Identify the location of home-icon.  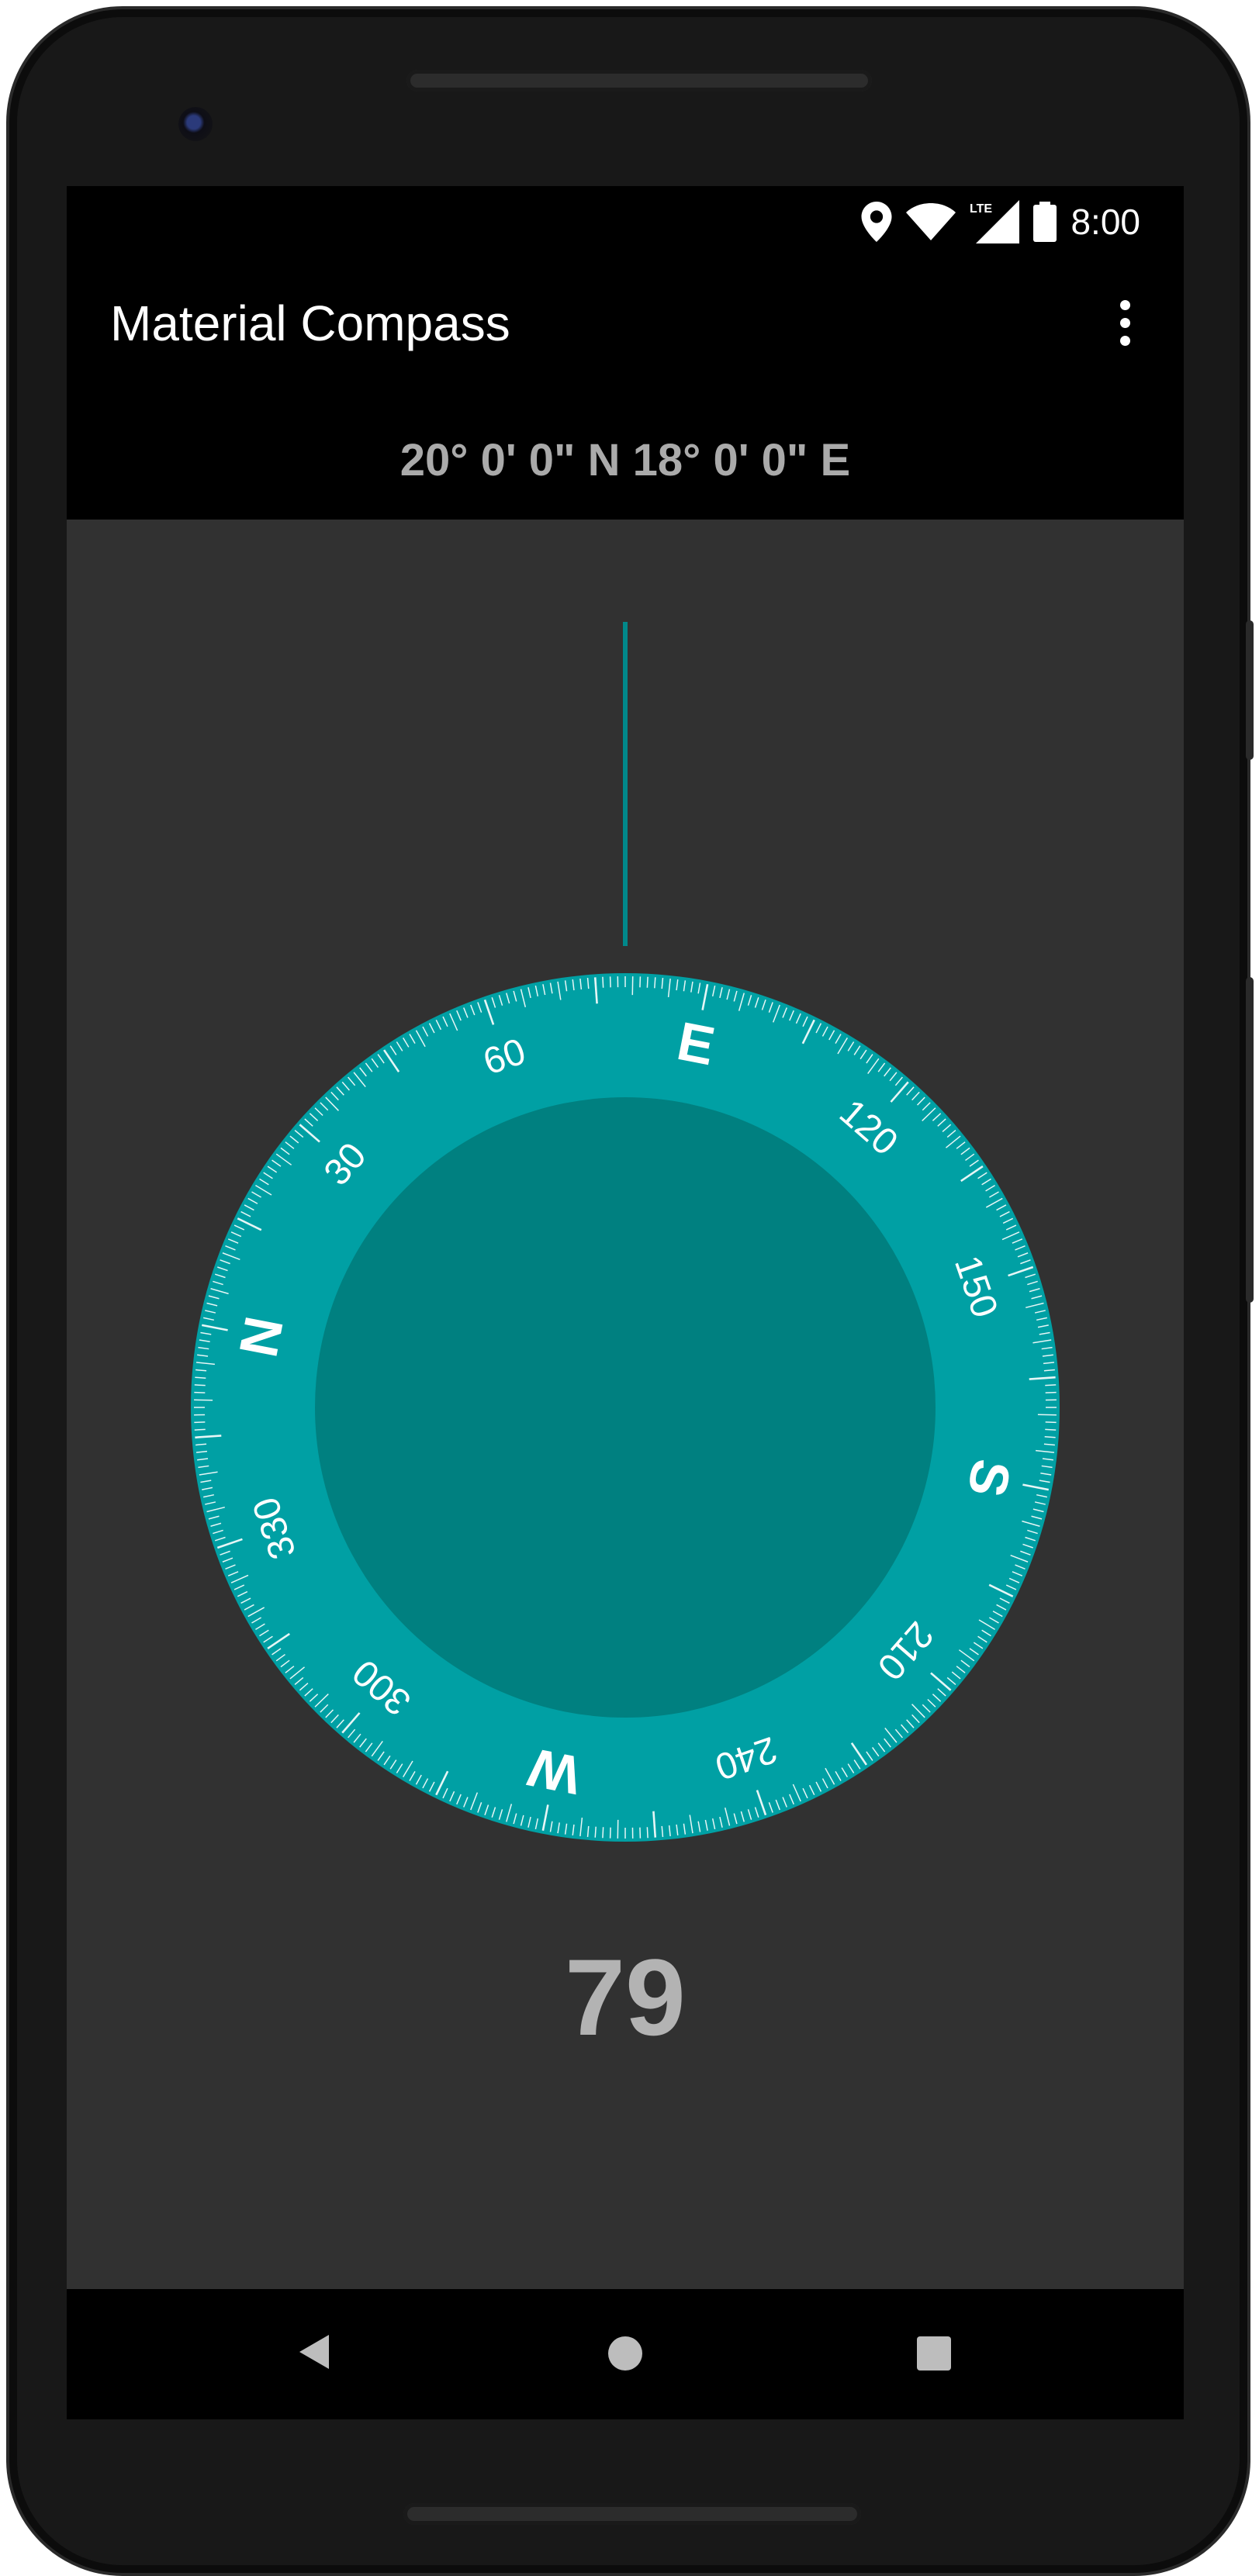
(625, 2354).